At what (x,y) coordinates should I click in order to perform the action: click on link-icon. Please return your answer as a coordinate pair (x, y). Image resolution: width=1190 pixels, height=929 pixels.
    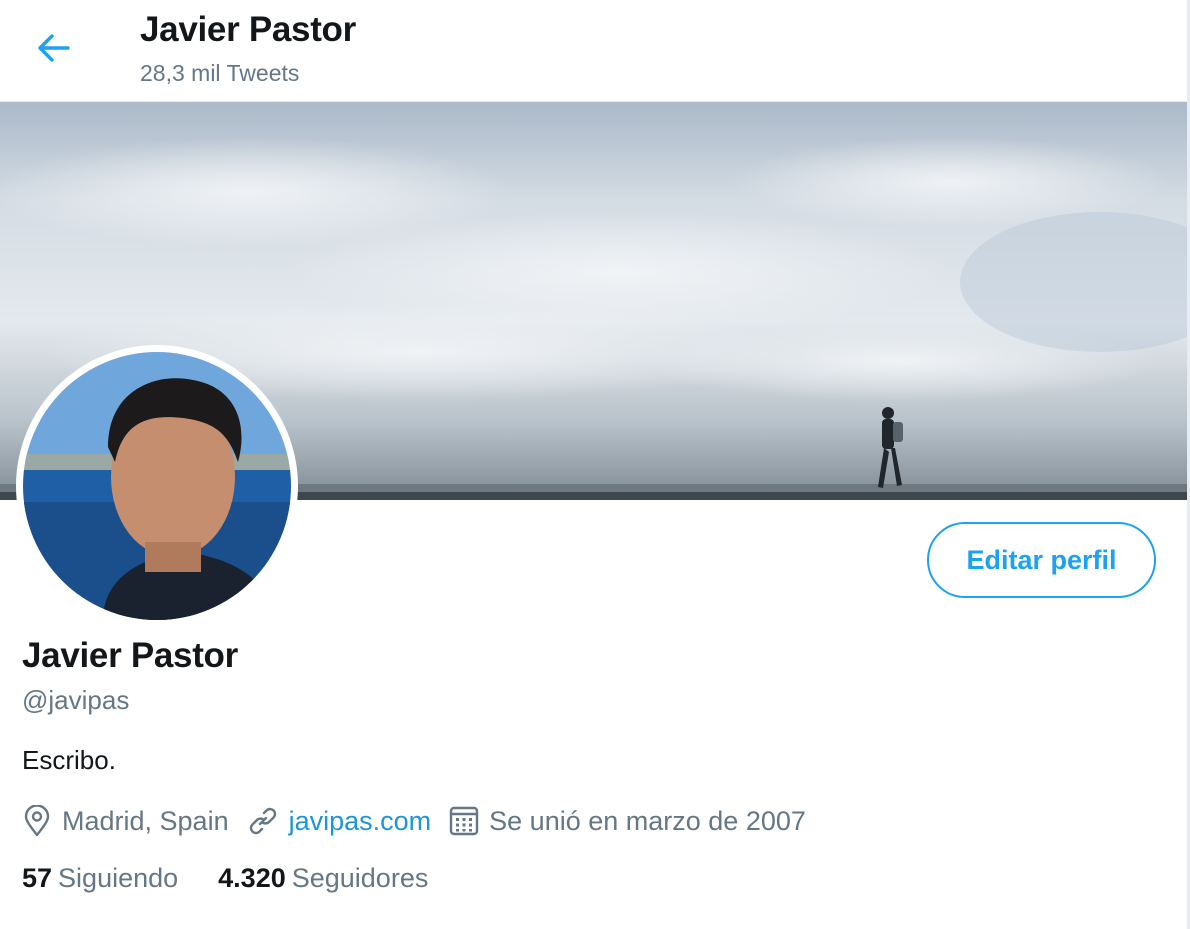
    Looking at the image, I should click on (262, 821).